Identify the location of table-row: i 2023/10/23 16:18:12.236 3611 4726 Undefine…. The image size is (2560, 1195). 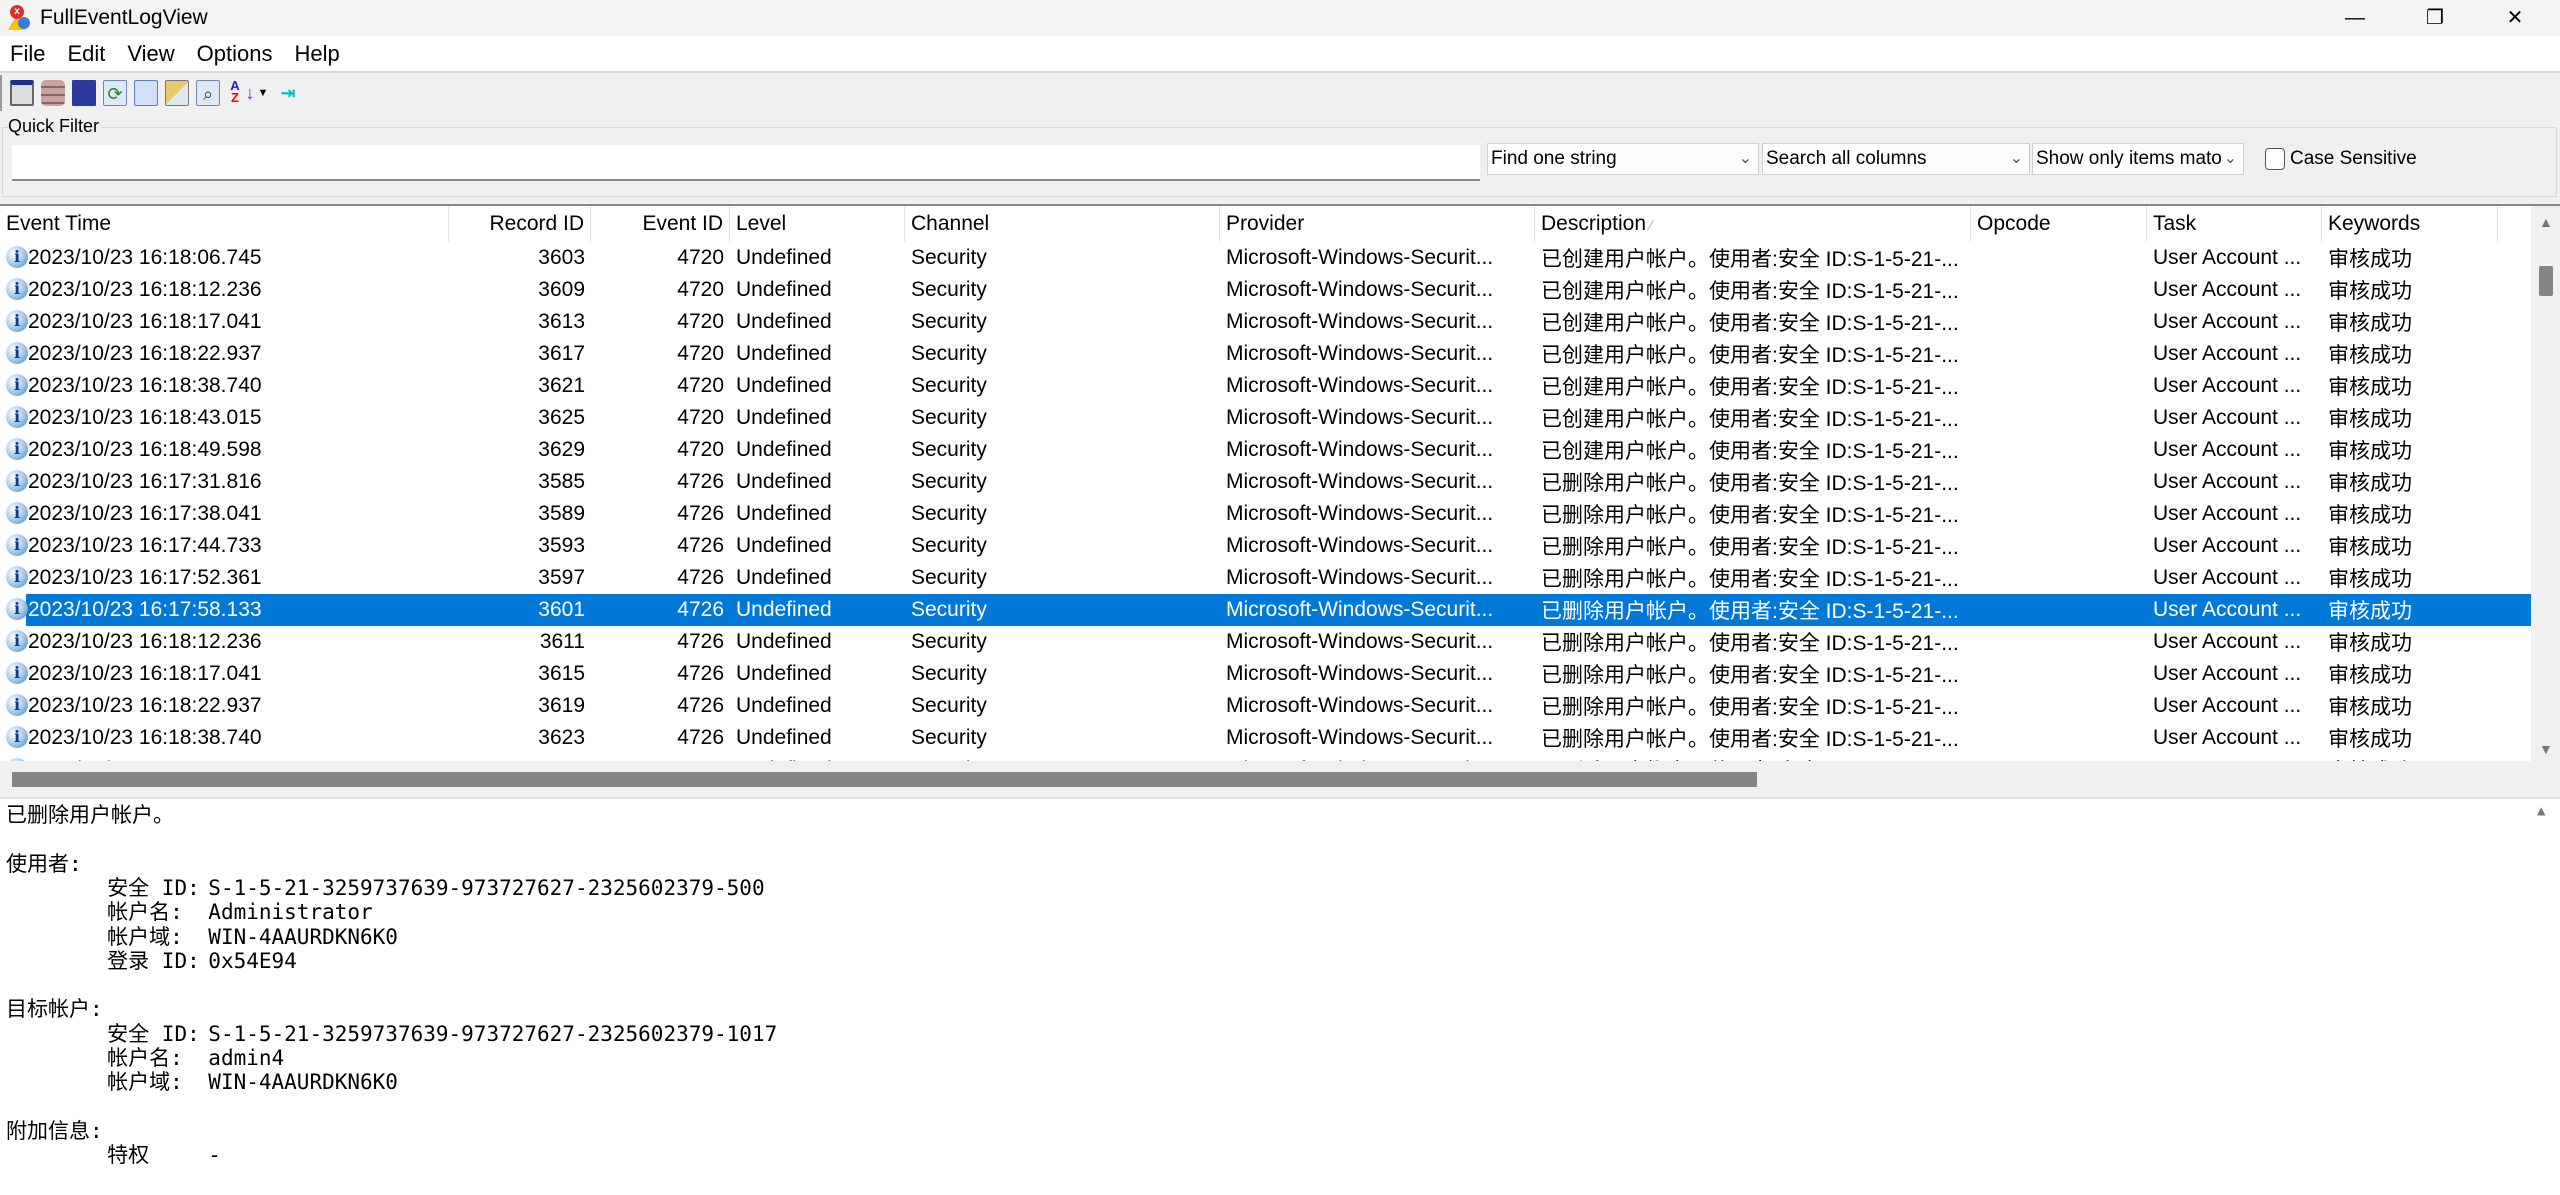
(1265, 642).